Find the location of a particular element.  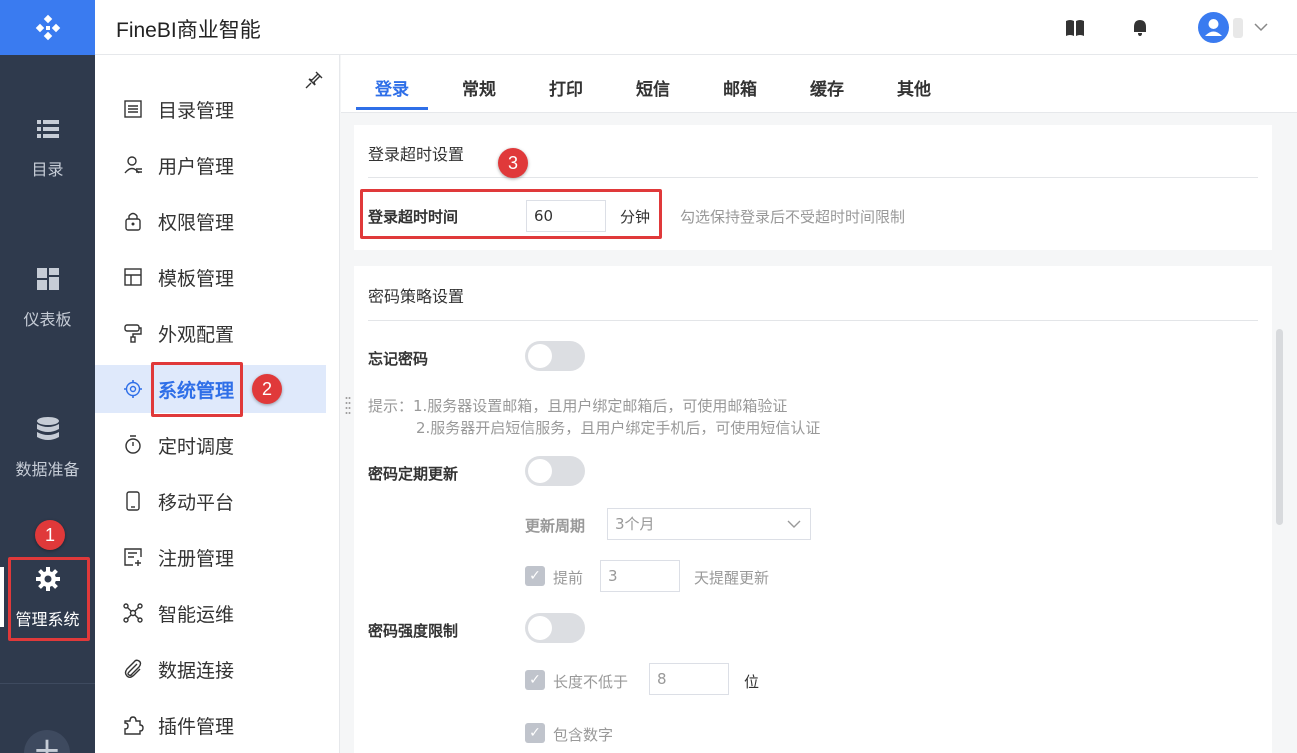

rail-label: 仪表板 is located at coordinates (47, 319).